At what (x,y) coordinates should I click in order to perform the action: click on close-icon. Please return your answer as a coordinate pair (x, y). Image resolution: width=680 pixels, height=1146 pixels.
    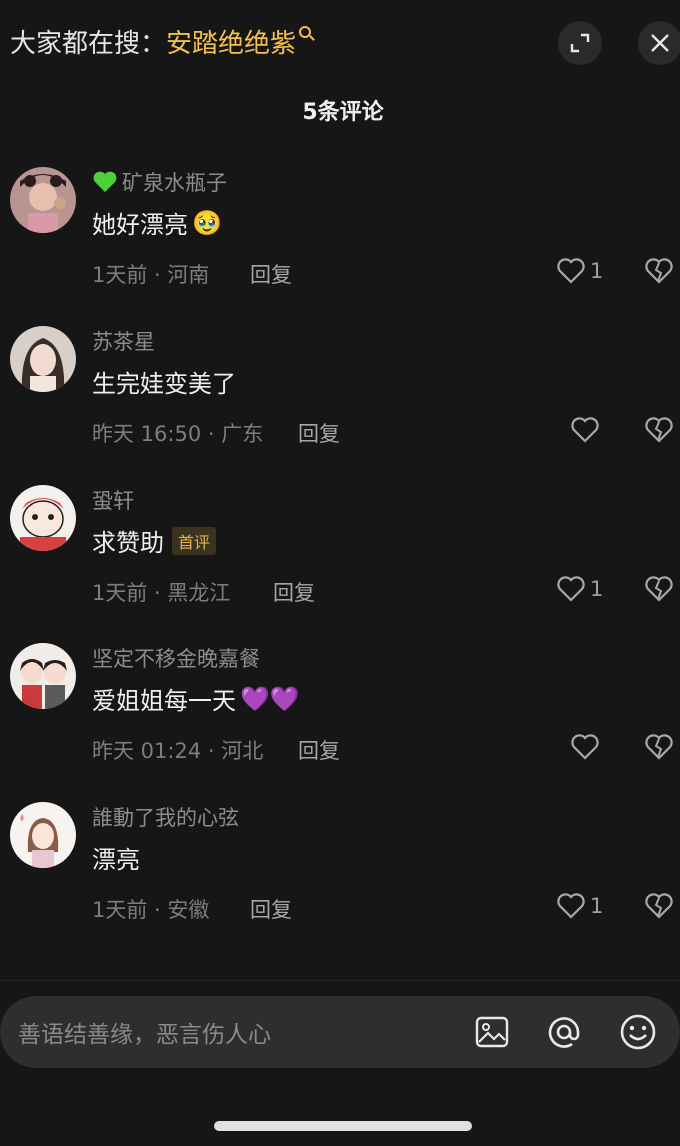
    Looking at the image, I should click on (660, 43).